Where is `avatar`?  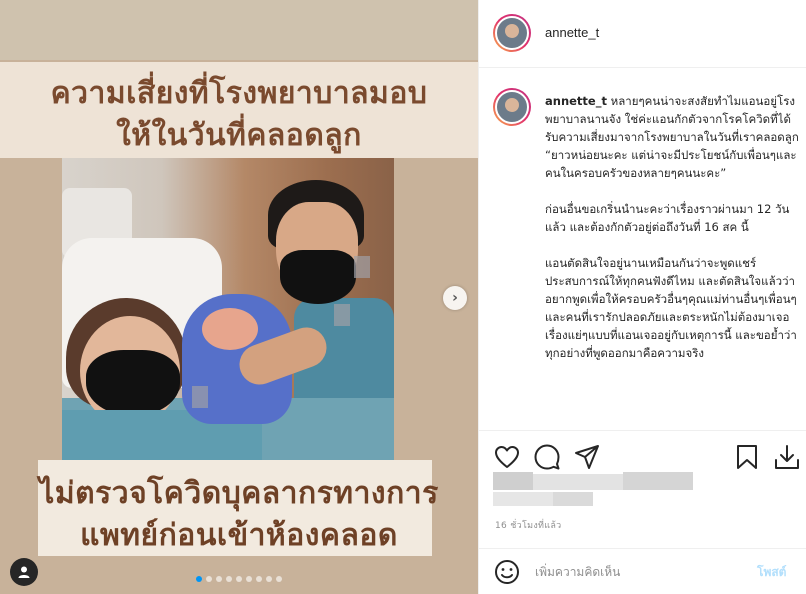
avatar is located at coordinates (512, 33).